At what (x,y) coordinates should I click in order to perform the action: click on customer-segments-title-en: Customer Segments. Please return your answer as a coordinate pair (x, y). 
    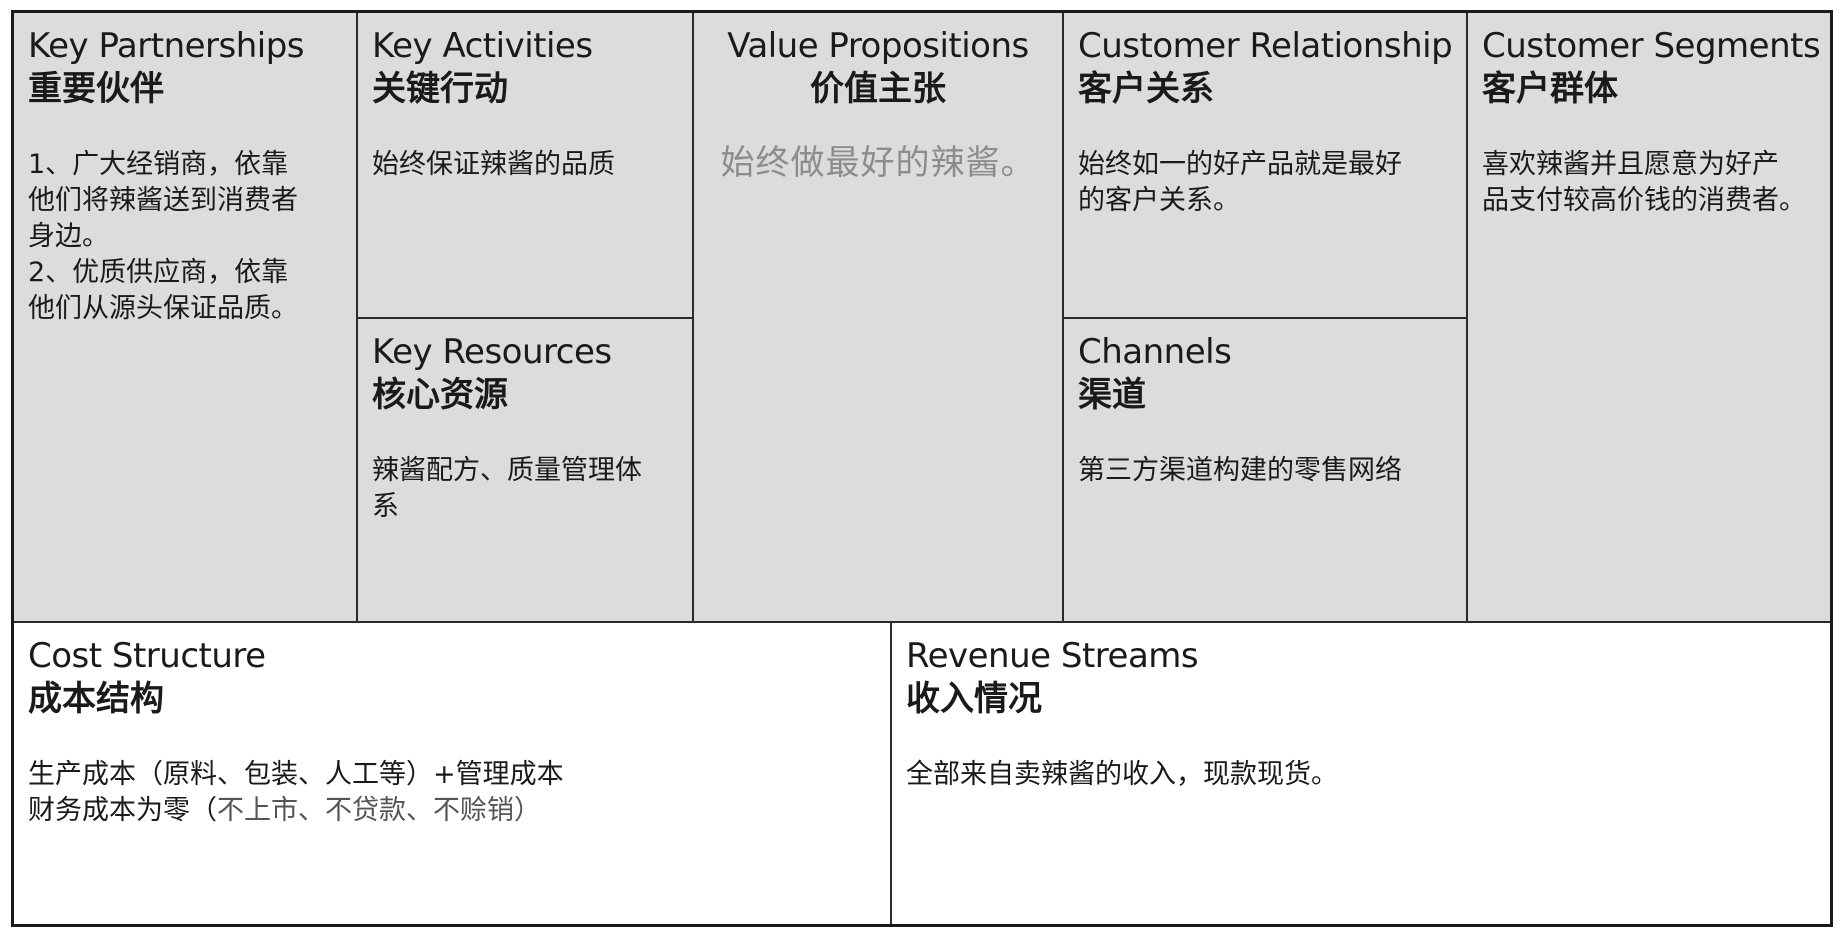
    Looking at the image, I should click on (1651, 46).